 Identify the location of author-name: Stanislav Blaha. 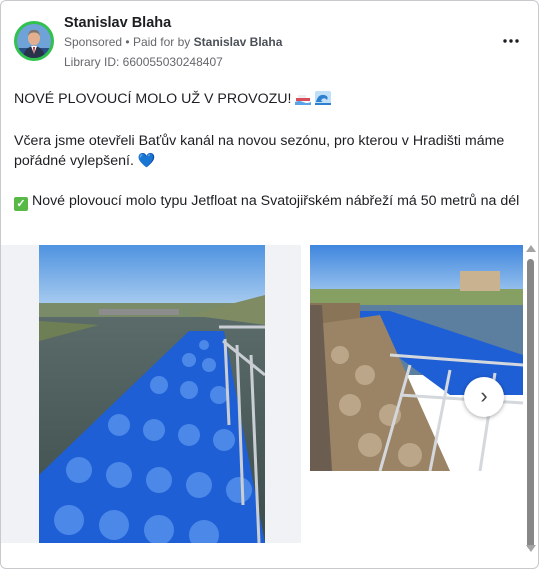
(117, 23).